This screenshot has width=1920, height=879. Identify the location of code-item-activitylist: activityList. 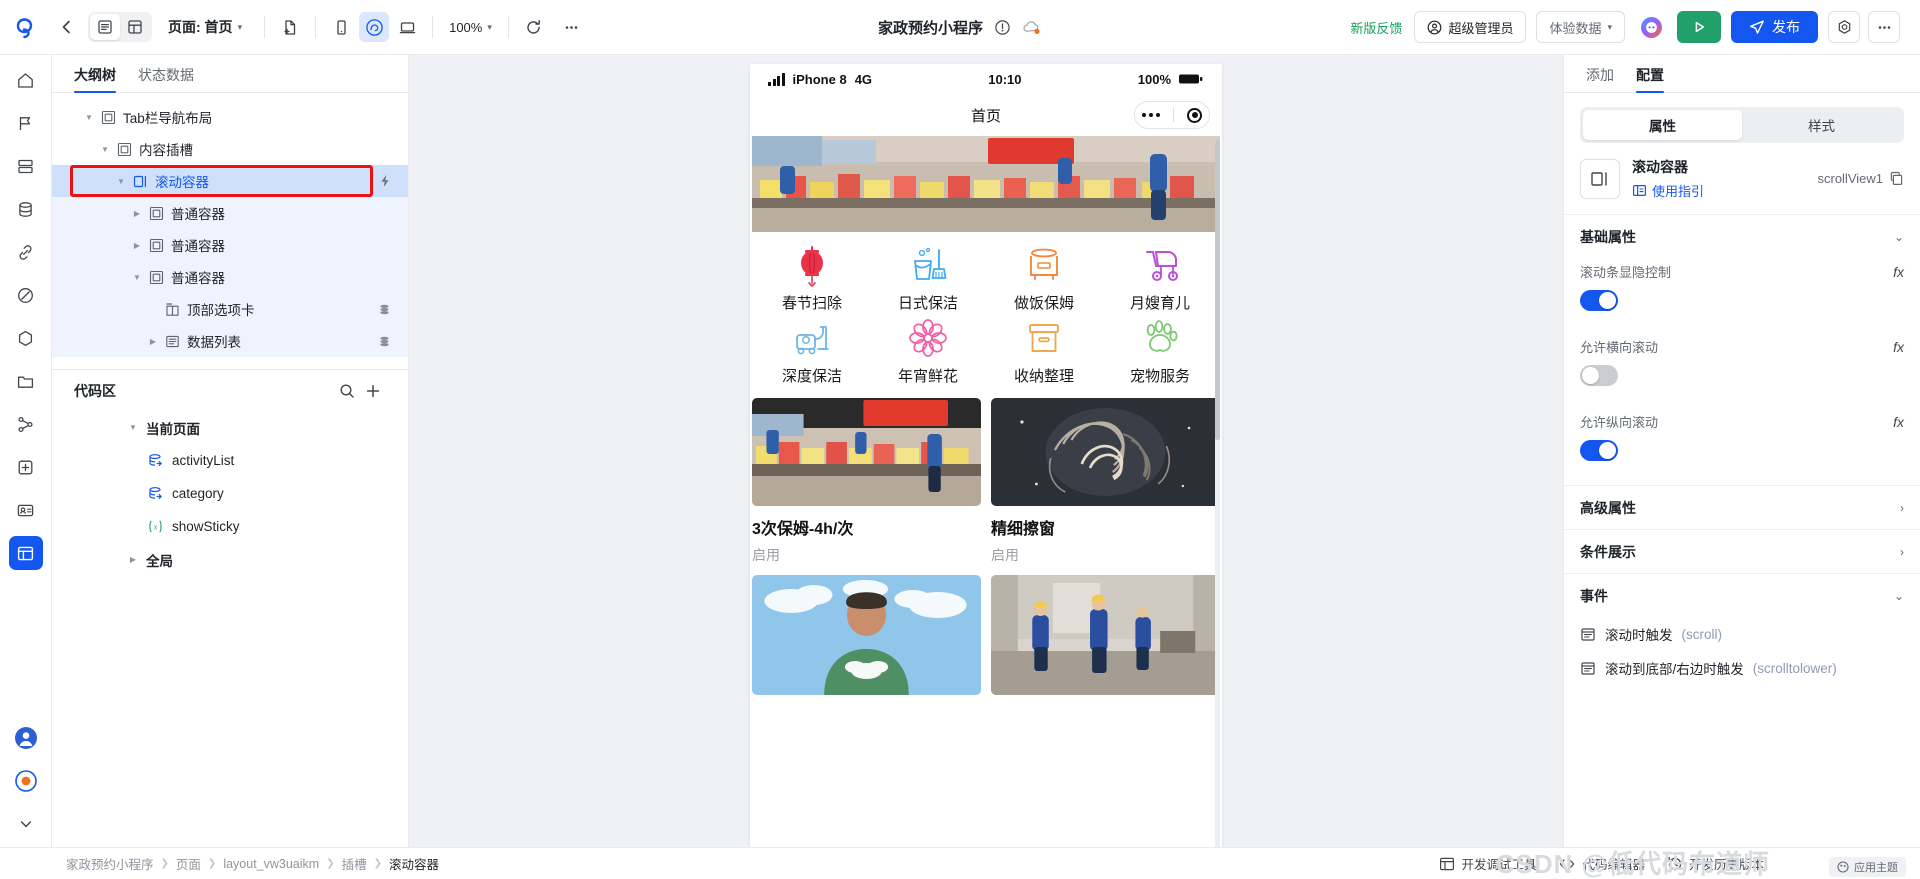
(230, 460).